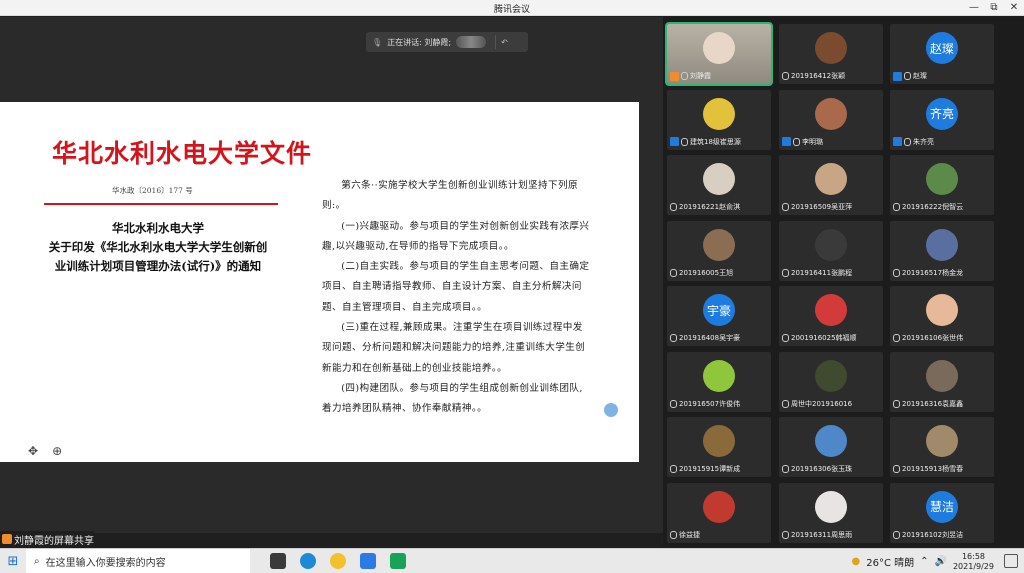  What do you see at coordinates (942, 512) in the screenshot?
I see `participant-tile: 慧洁 201916102刘昱洁` at bounding box center [942, 512].